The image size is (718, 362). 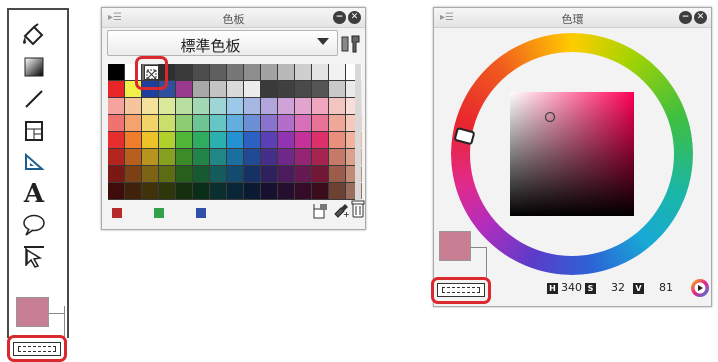 What do you see at coordinates (222, 43) in the screenshot?
I see `color-set-dropdown: 標準色板` at bounding box center [222, 43].